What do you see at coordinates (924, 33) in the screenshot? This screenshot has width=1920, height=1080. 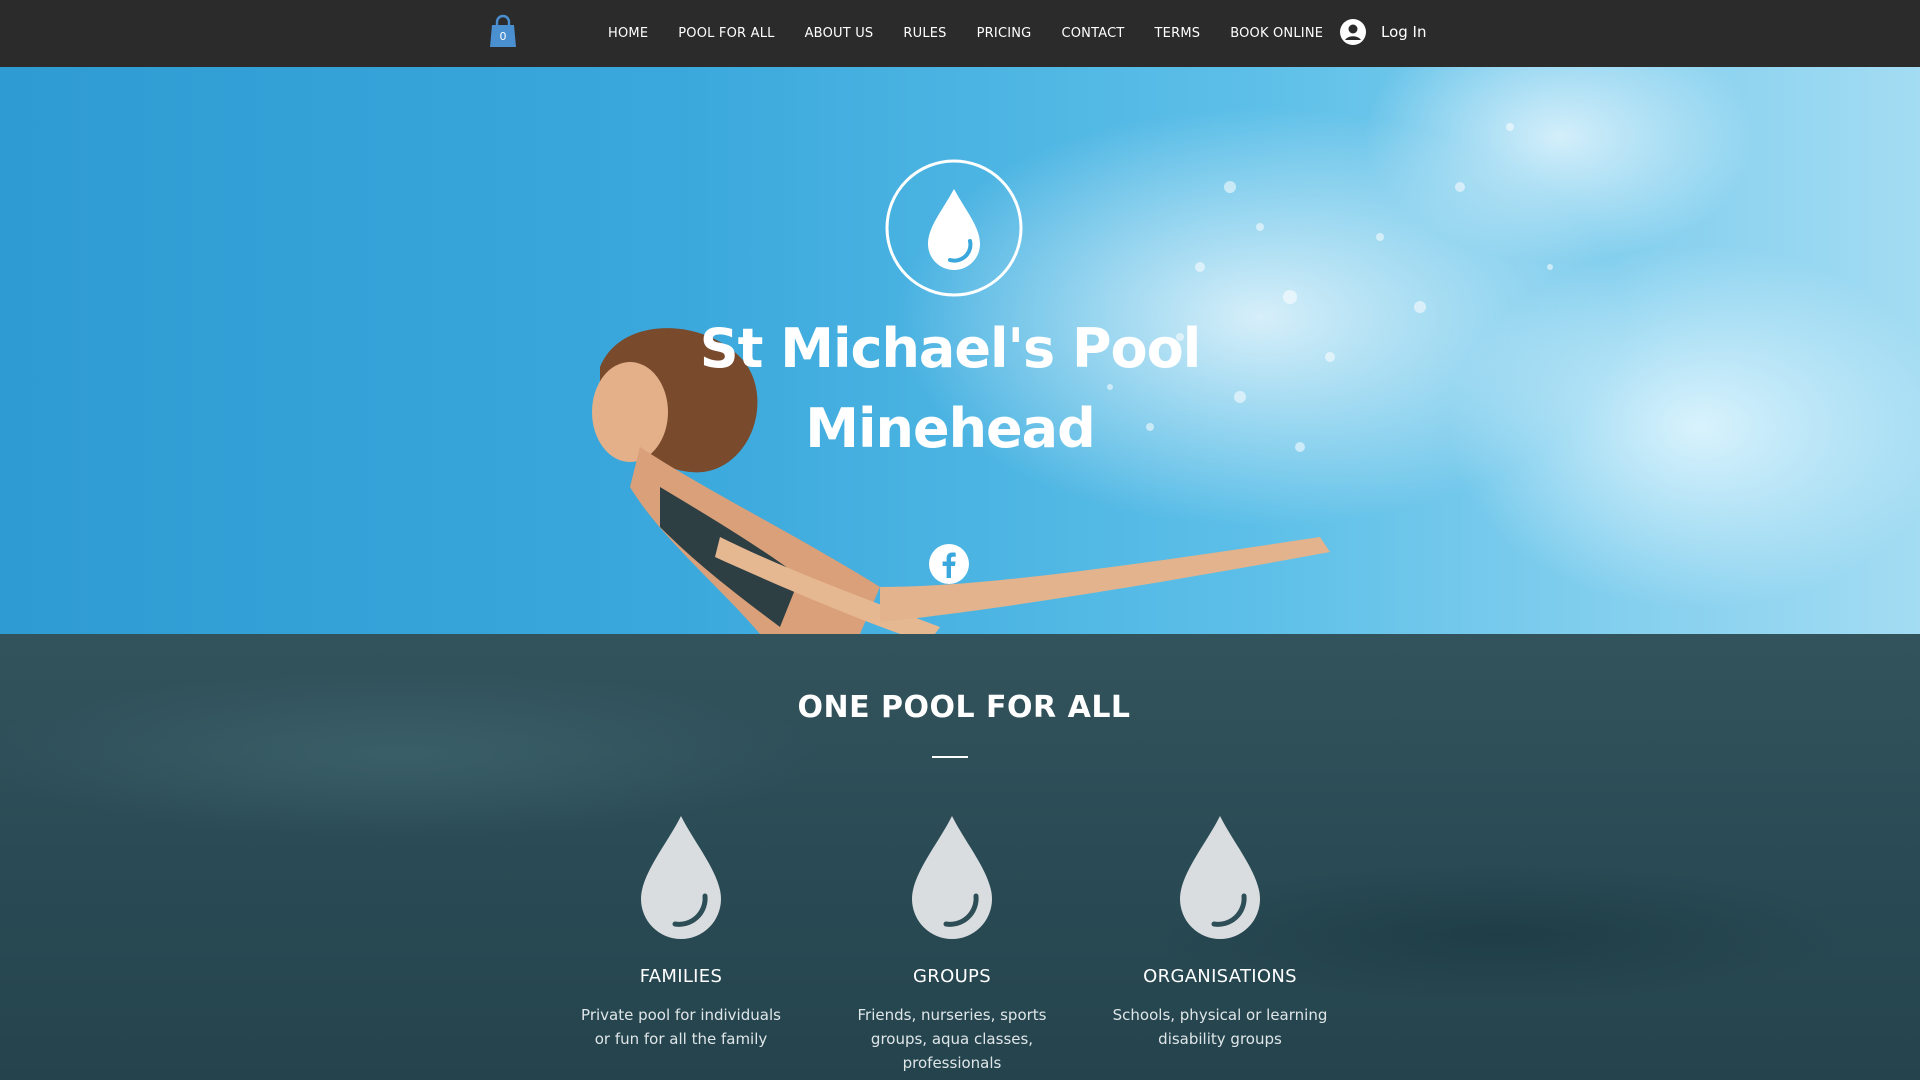 I see `nav-rules: RULES` at bounding box center [924, 33].